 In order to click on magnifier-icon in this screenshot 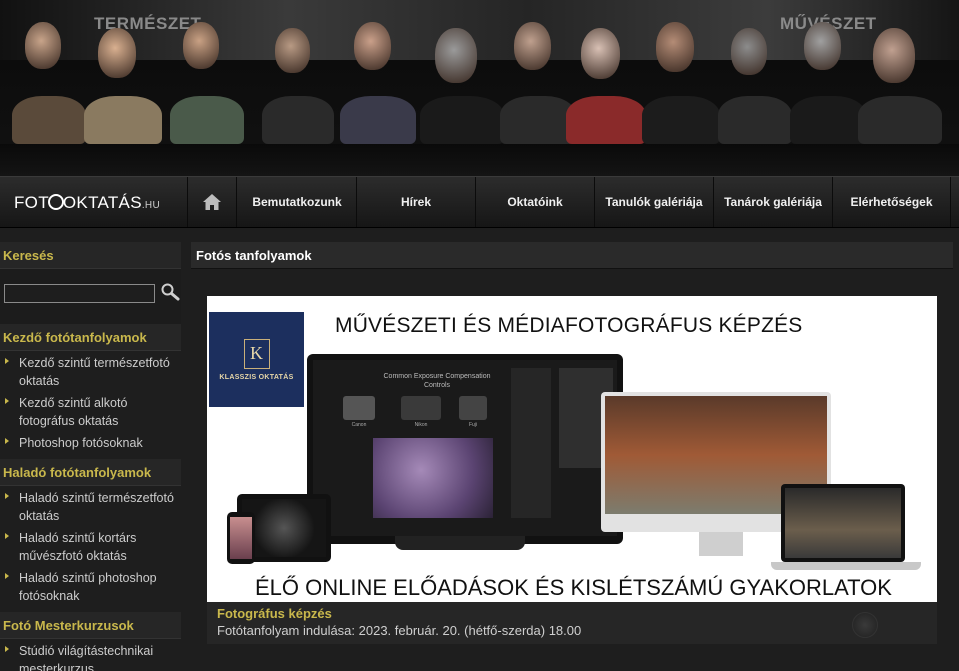, I will do `click(170, 292)`.